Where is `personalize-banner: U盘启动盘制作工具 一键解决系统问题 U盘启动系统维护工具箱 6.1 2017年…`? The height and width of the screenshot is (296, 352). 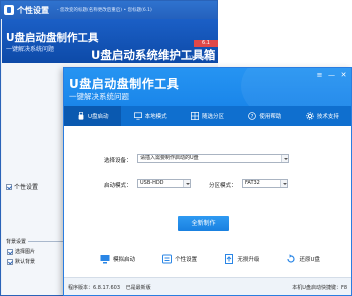
personalize-banner: U盘启动盘制作工具 一键解决系统问题 U盘启动系统维护工具箱 6.1 2017年… is located at coordinates (110, 41).